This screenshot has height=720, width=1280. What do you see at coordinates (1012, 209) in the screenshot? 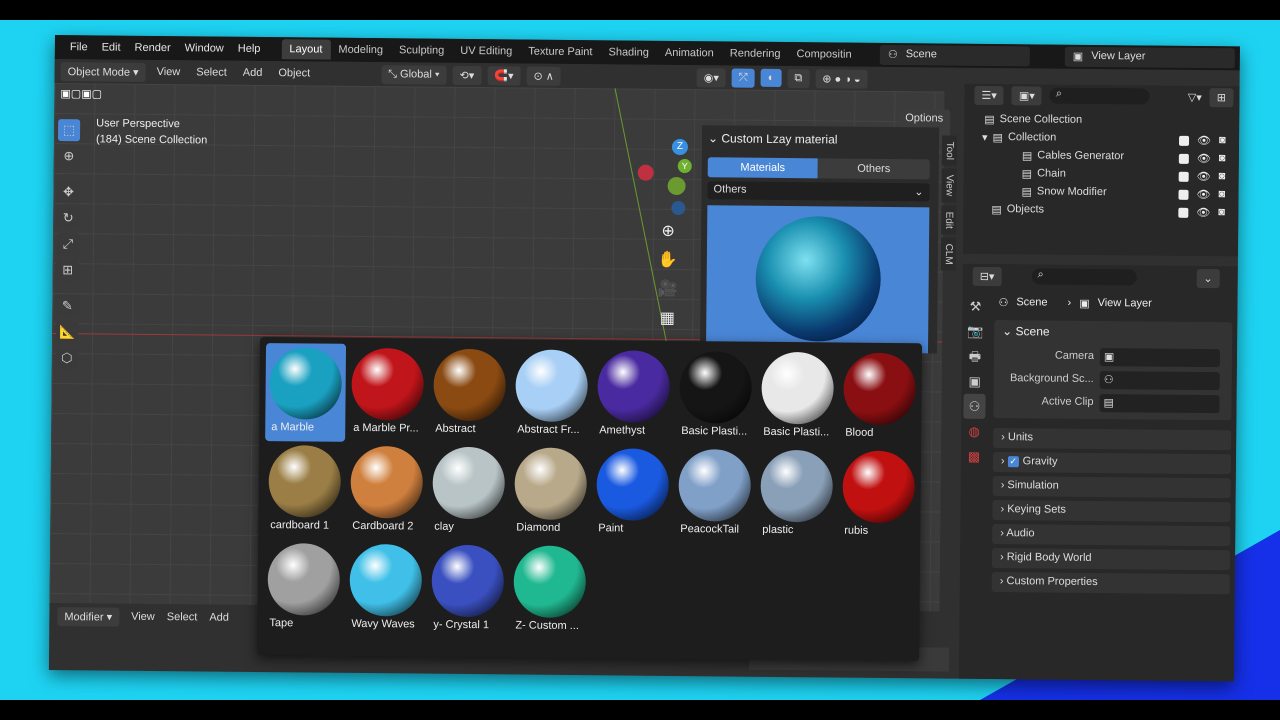
I see `outliner-item: ▤ Objects` at bounding box center [1012, 209].